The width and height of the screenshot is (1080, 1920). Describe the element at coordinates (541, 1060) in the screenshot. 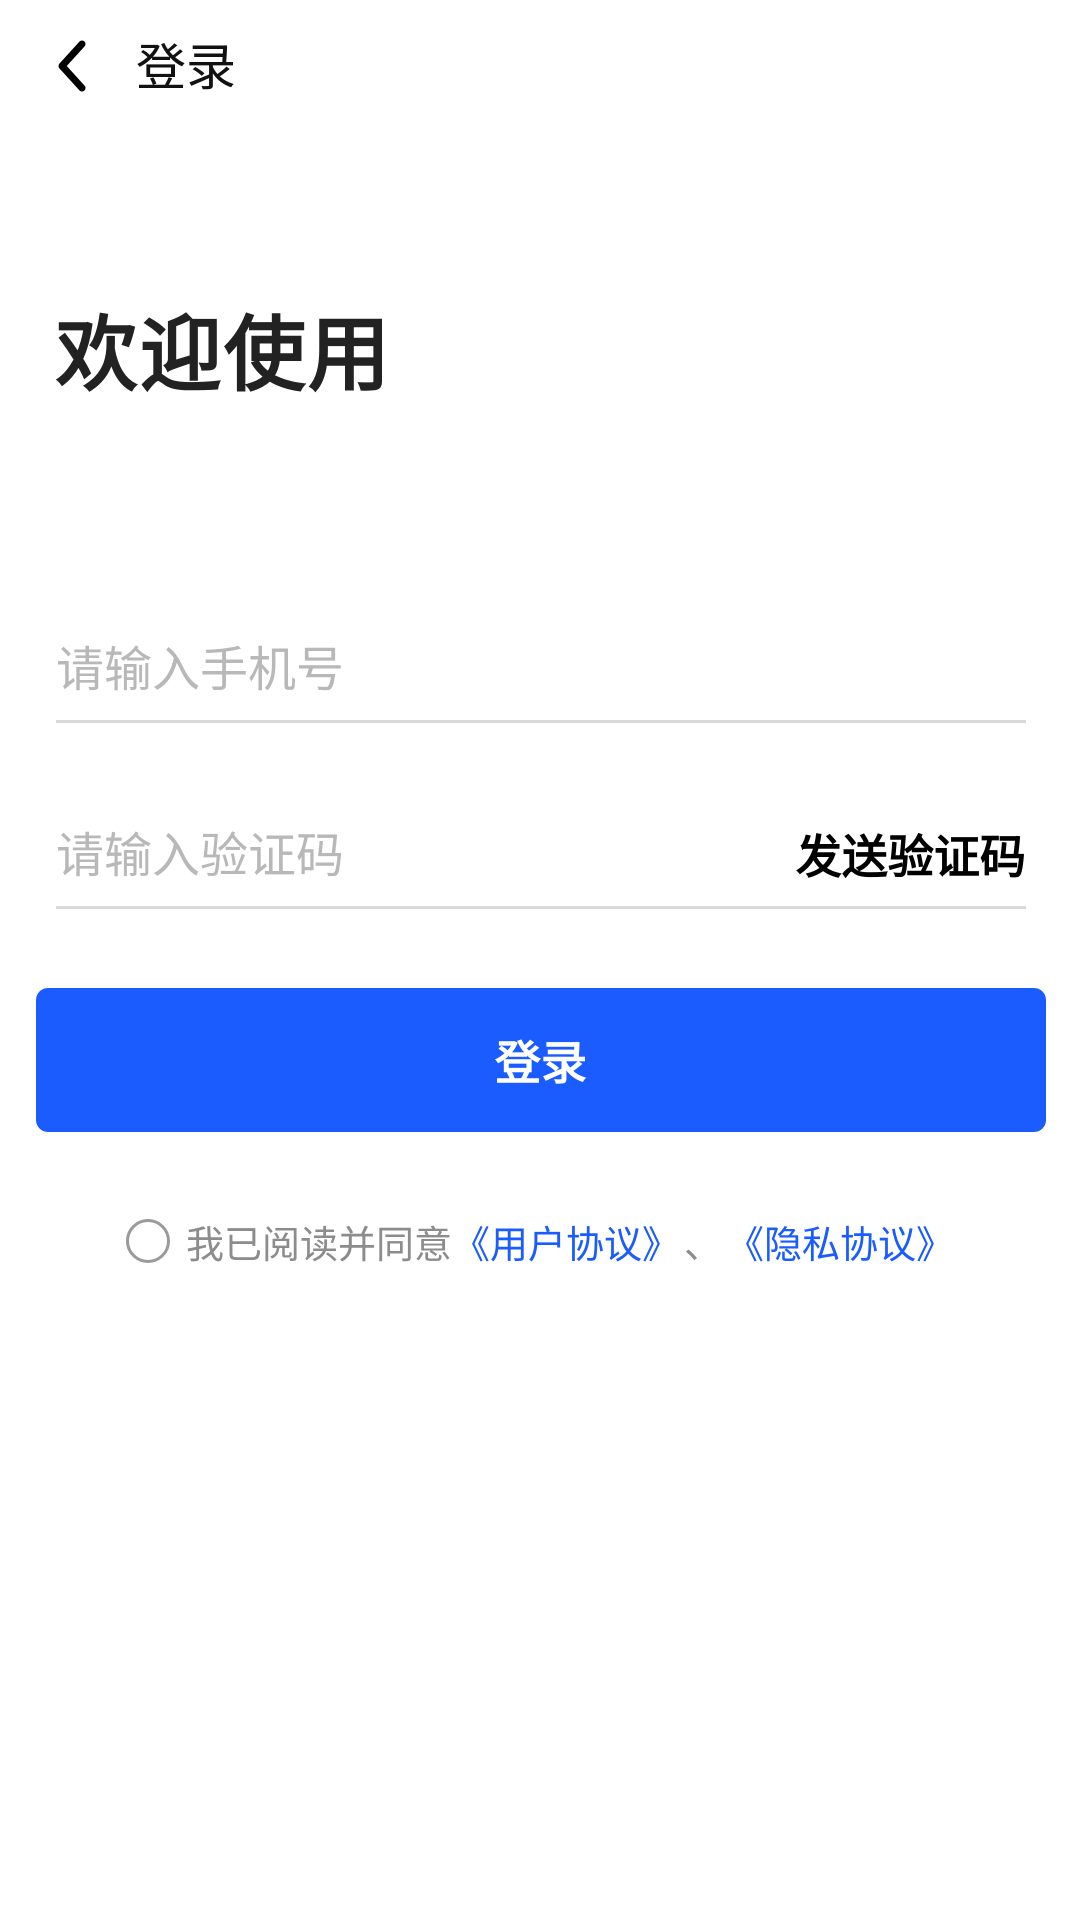

I see `login-button: 登录` at that location.